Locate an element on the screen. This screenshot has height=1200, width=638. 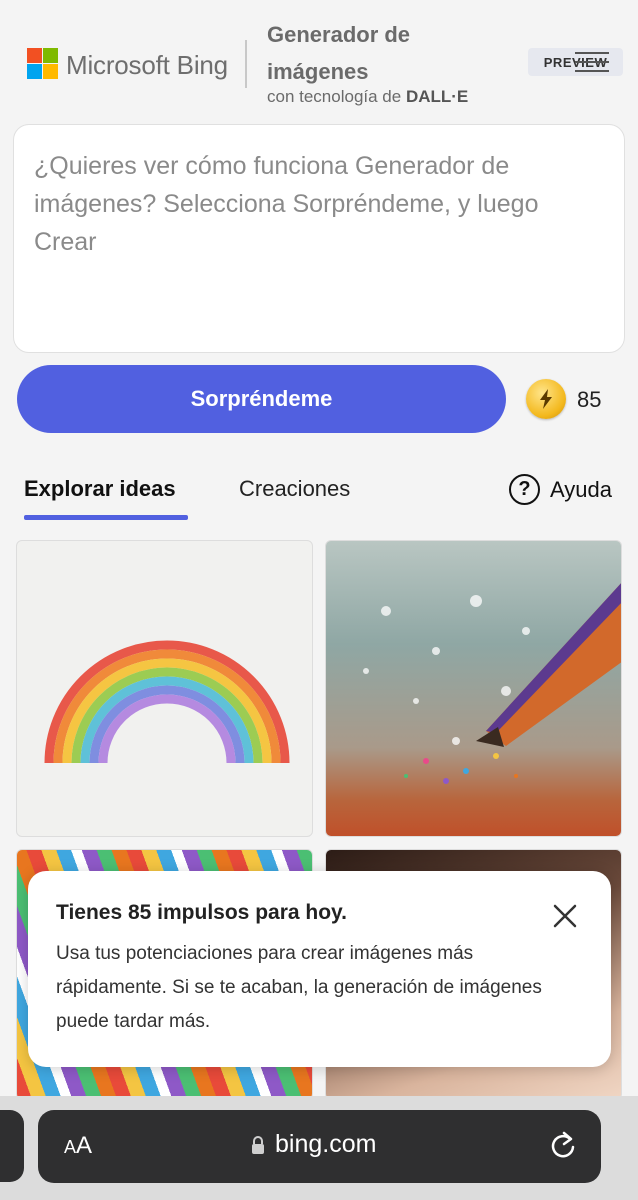
boost-coin-icon is located at coordinates (546, 399).